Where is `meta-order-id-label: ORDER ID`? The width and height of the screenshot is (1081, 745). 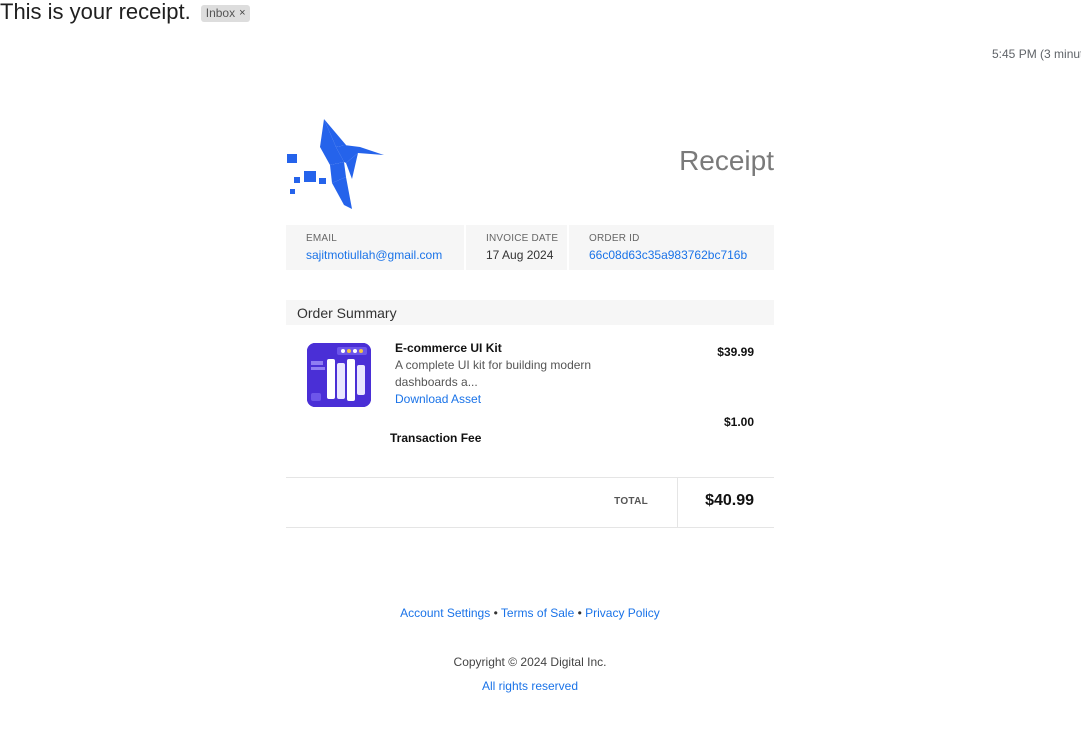
meta-order-id-label: ORDER ID is located at coordinates (614, 238).